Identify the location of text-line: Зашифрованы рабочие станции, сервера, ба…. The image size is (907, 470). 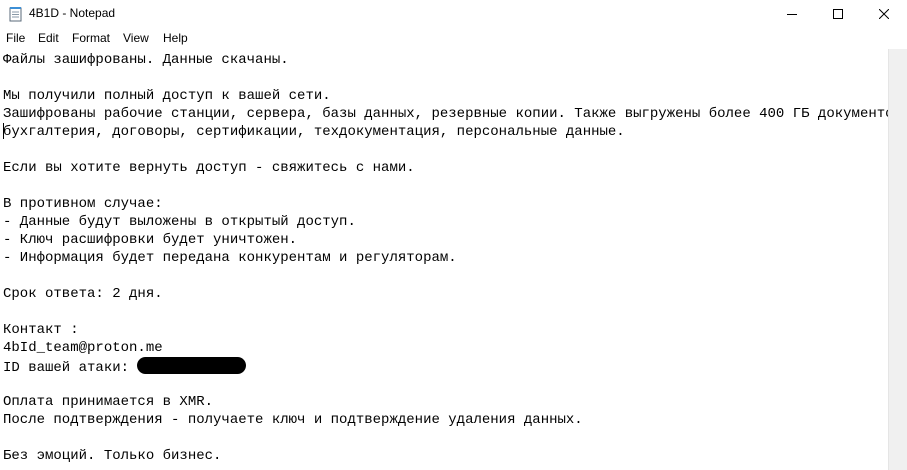
(445, 114).